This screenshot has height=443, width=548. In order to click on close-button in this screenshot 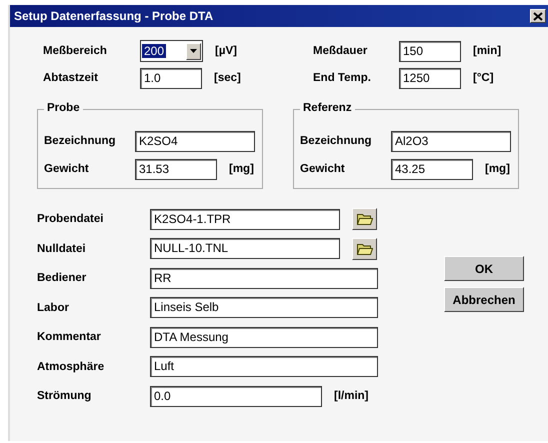, I will do `click(538, 16)`.